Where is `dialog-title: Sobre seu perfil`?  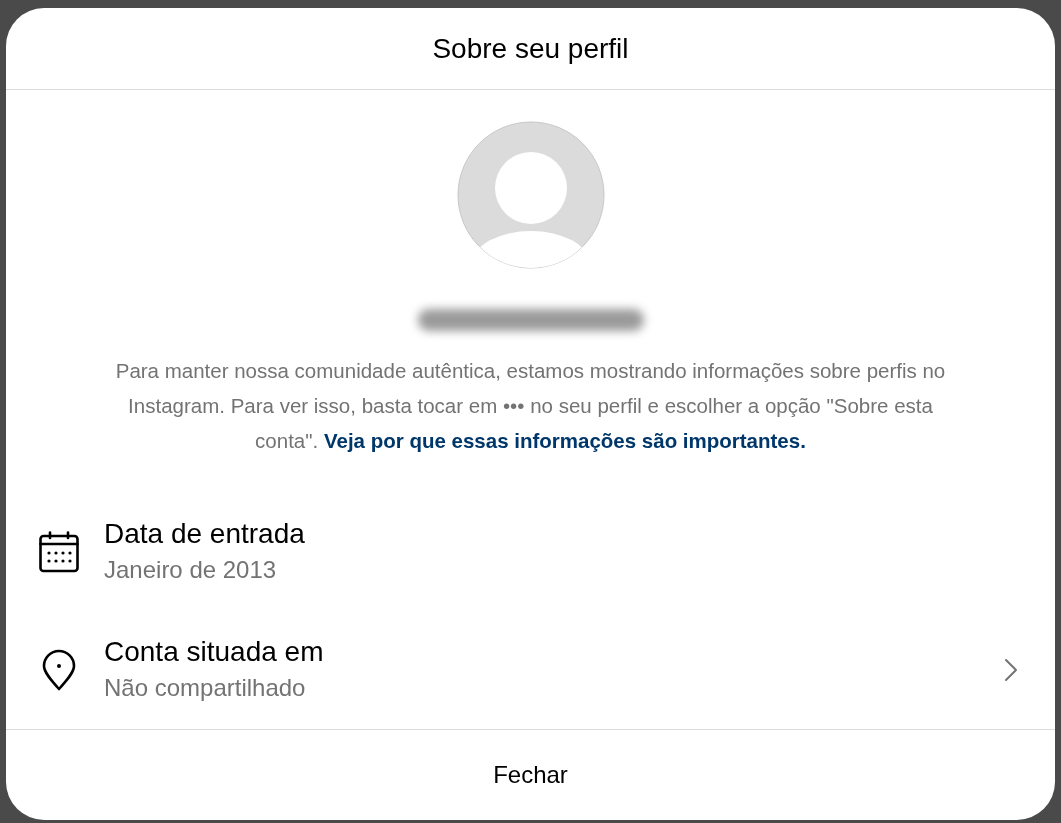
dialog-title: Sobre seu perfil is located at coordinates (530, 48).